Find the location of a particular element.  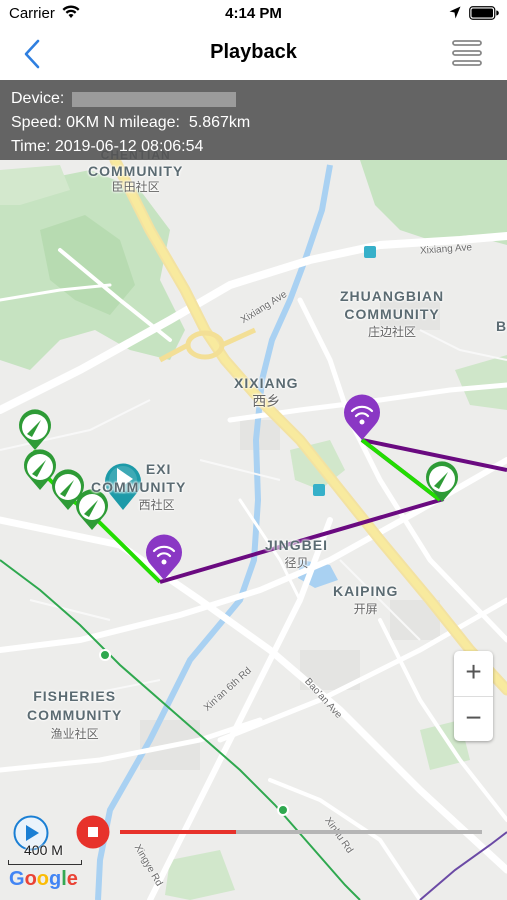

speed-row: Speed: 0KM N mileage: 5.867km is located at coordinates (259, 123).